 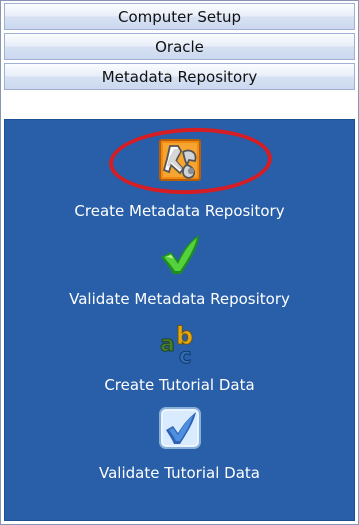 What do you see at coordinates (185, 355) in the screenshot?
I see `svg-text: c` at bounding box center [185, 355].